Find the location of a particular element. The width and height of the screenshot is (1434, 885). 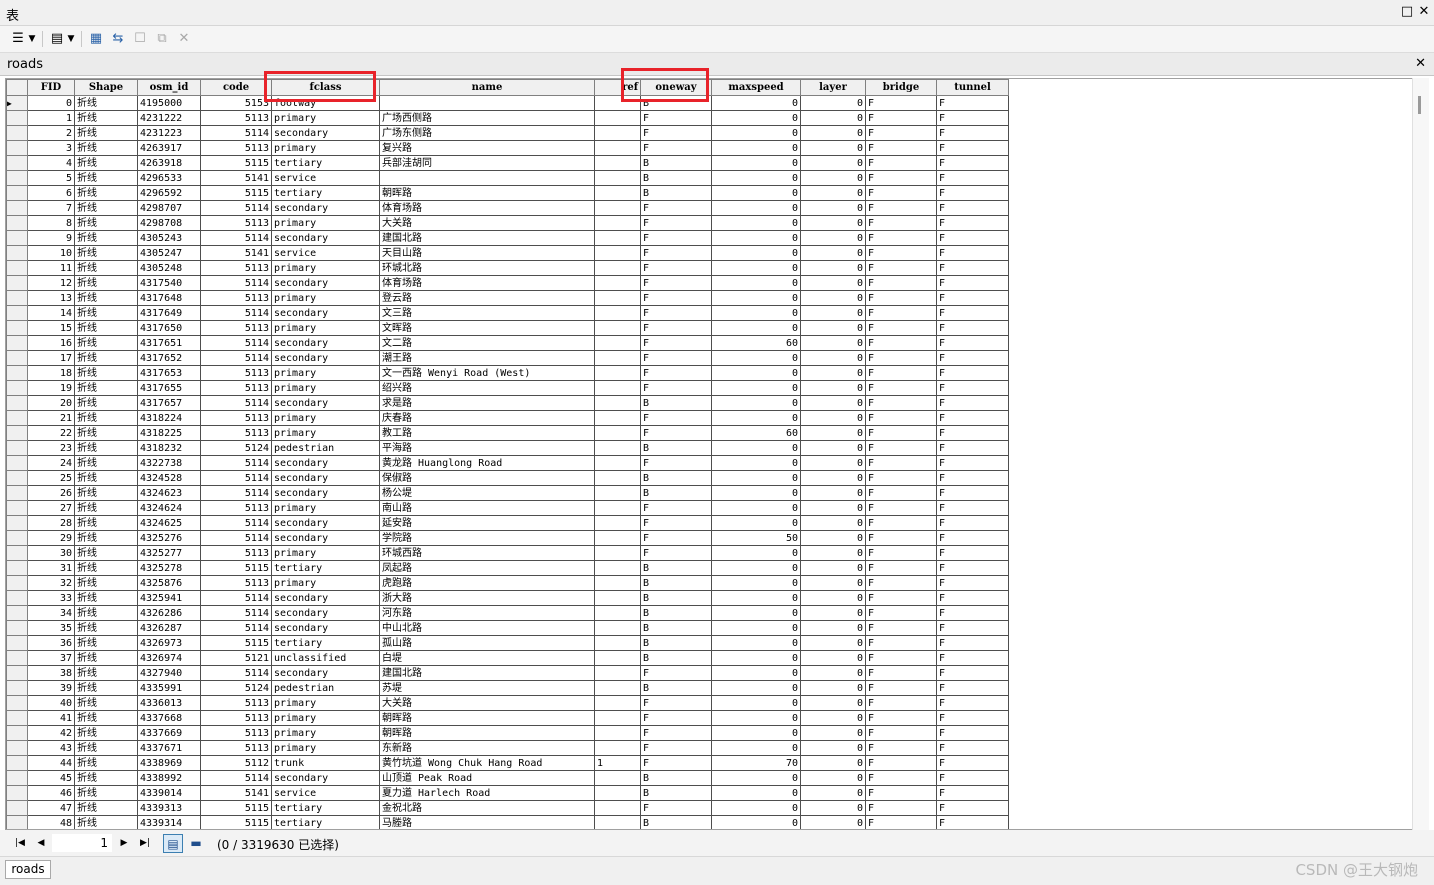

table-cell-code: 5112 is located at coordinates (236, 763).